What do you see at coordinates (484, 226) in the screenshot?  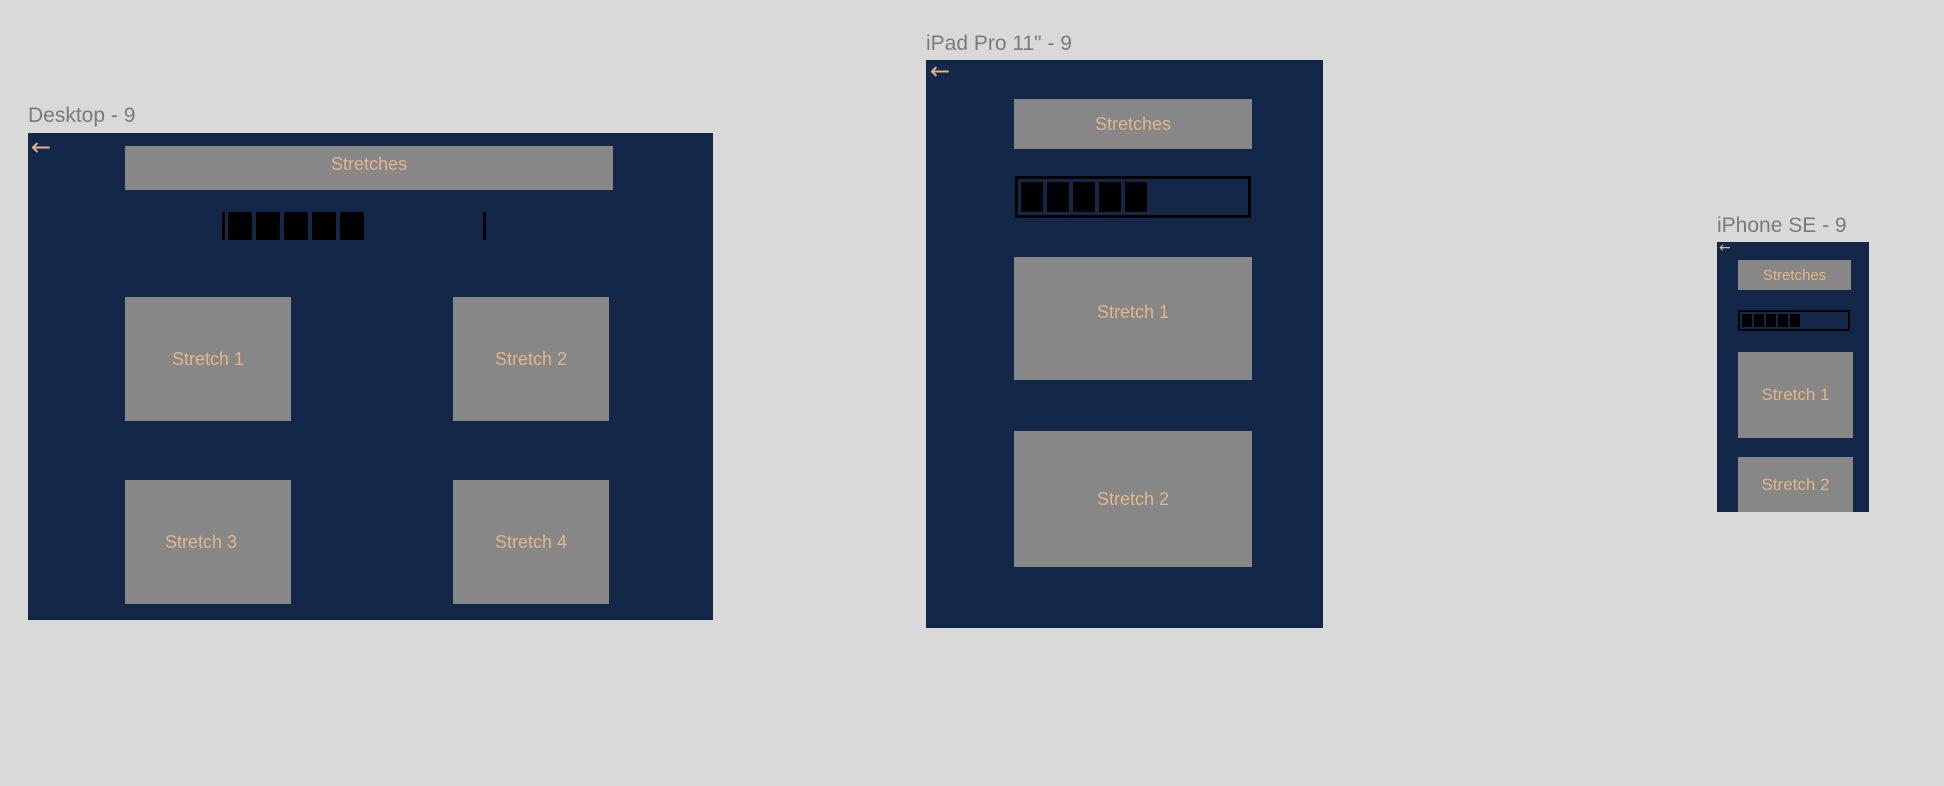 I see `progress-end-tick` at bounding box center [484, 226].